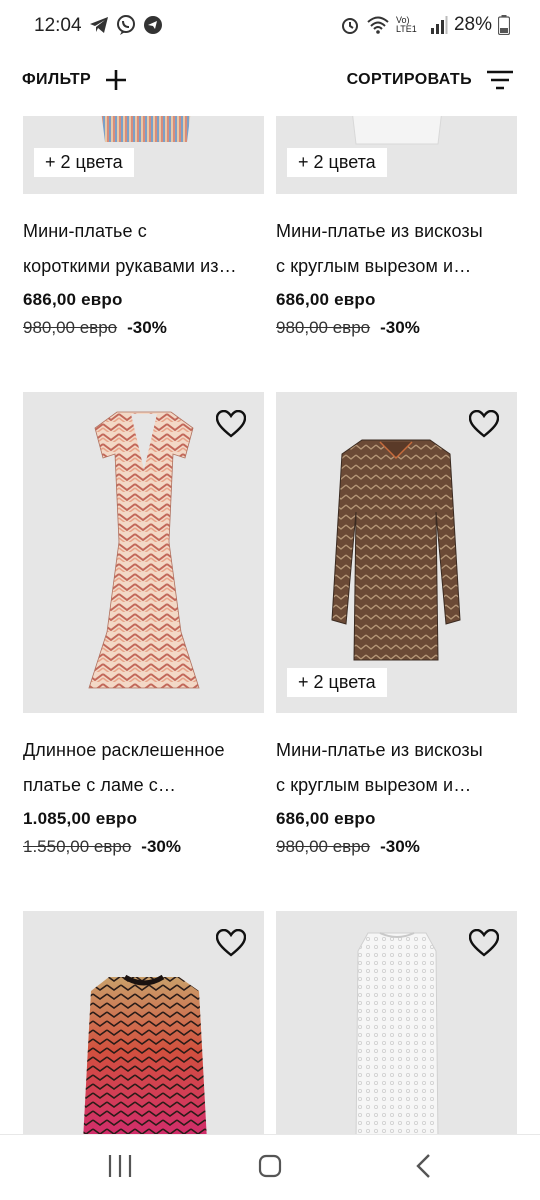 Image resolution: width=540 pixels, height=1200 pixels. I want to click on sort-label: СОРТИРОВАТЬ, so click(409, 79).